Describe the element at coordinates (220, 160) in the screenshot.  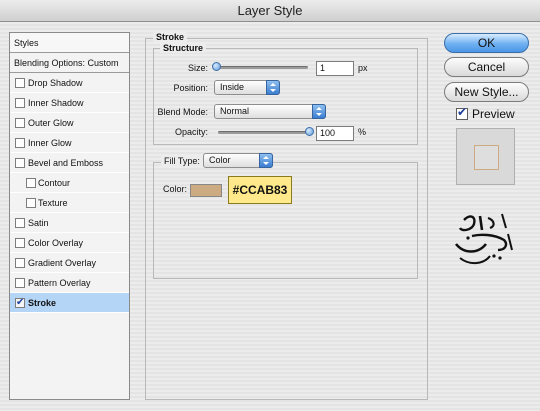
I see `fill-type-select-value: Color` at that location.